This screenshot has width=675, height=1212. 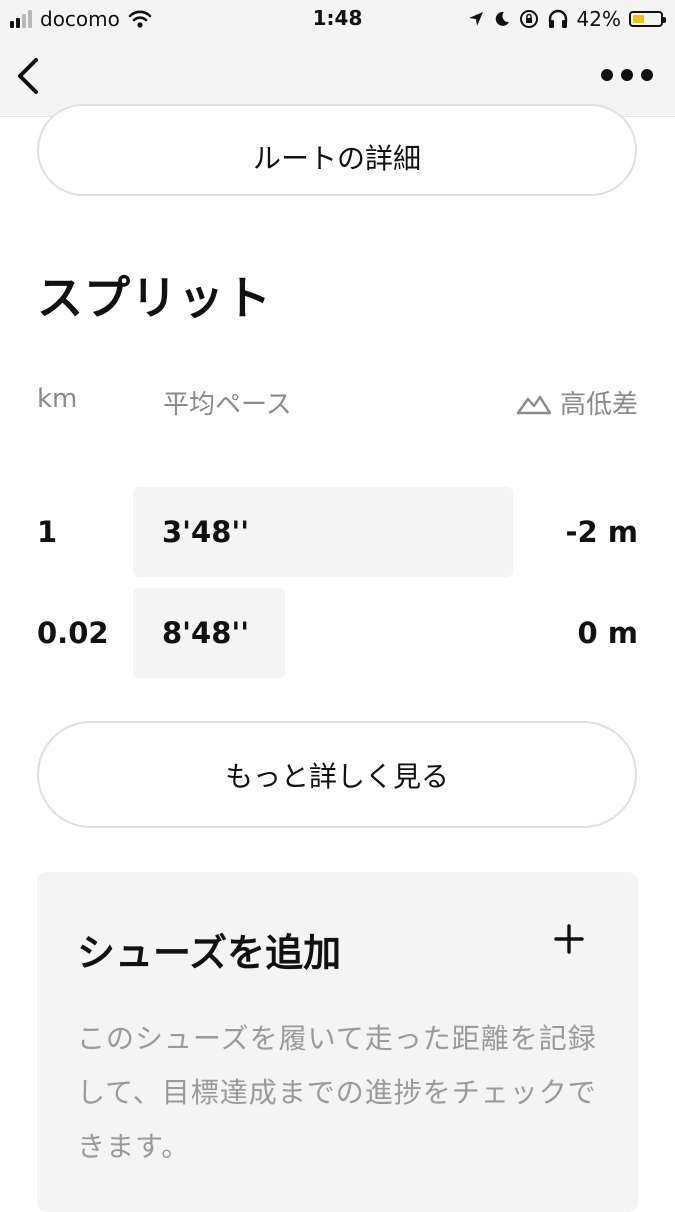 I want to click on split-km: 0.02, so click(x=73, y=633).